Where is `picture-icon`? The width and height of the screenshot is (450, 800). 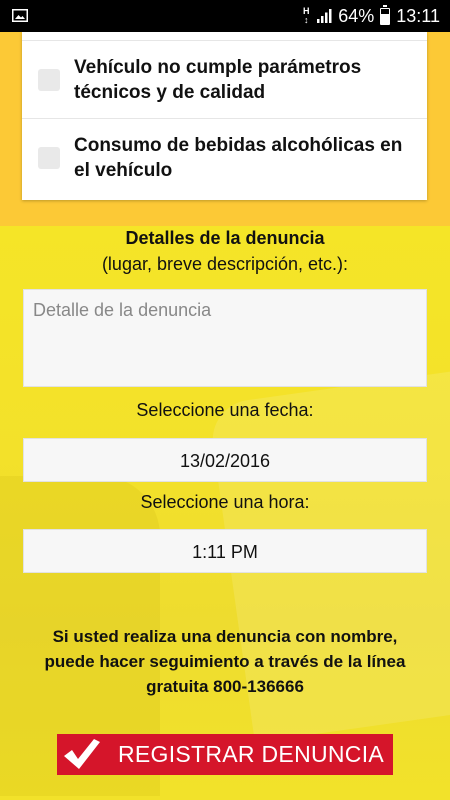
picture-icon is located at coordinates (20, 15).